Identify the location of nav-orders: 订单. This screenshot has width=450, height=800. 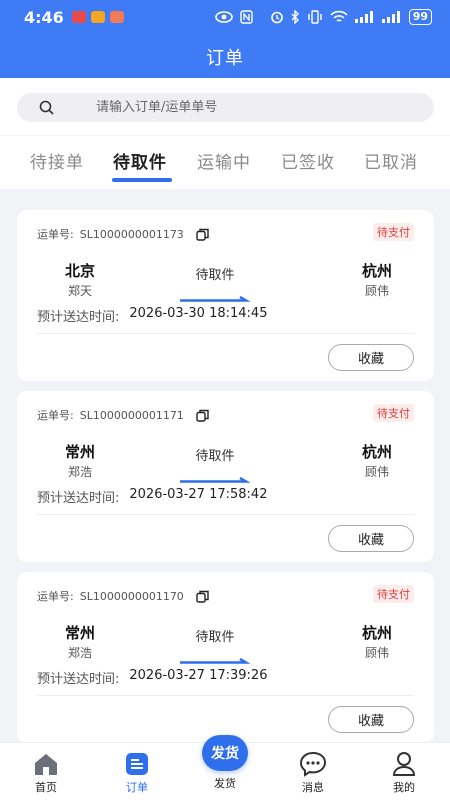
(137, 773).